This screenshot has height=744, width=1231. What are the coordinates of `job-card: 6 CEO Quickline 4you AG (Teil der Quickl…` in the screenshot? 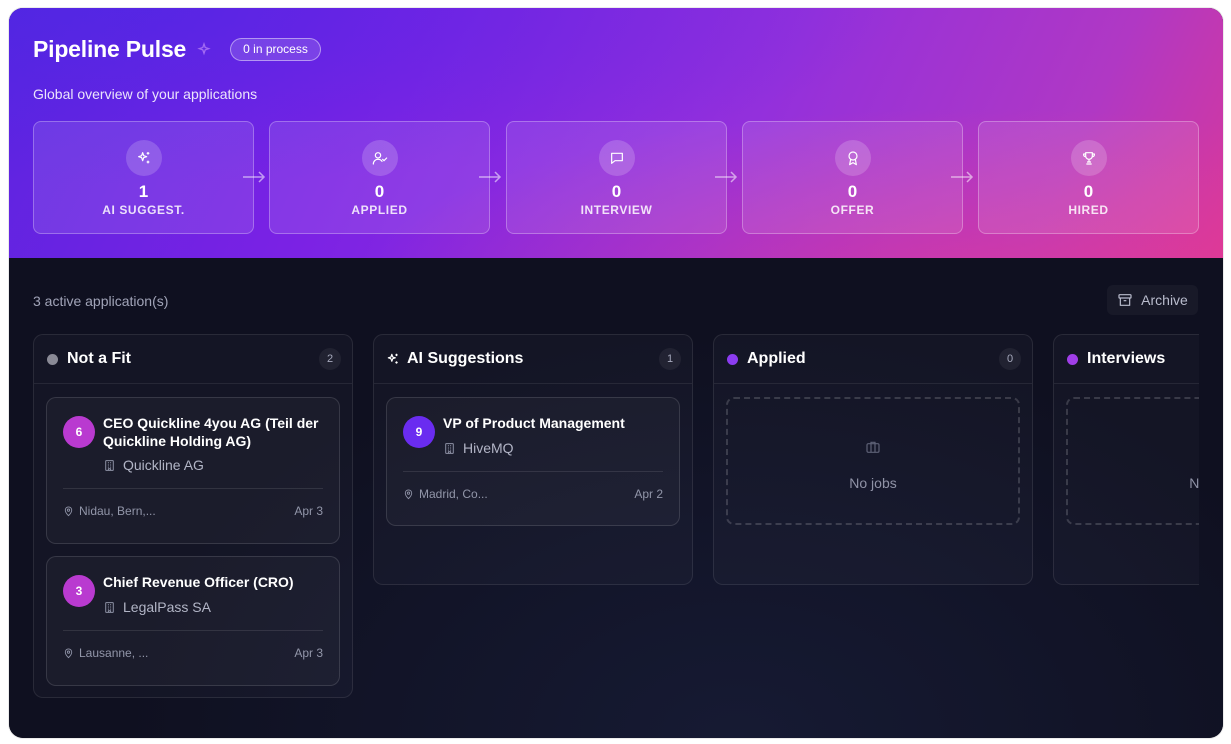 It's located at (193, 470).